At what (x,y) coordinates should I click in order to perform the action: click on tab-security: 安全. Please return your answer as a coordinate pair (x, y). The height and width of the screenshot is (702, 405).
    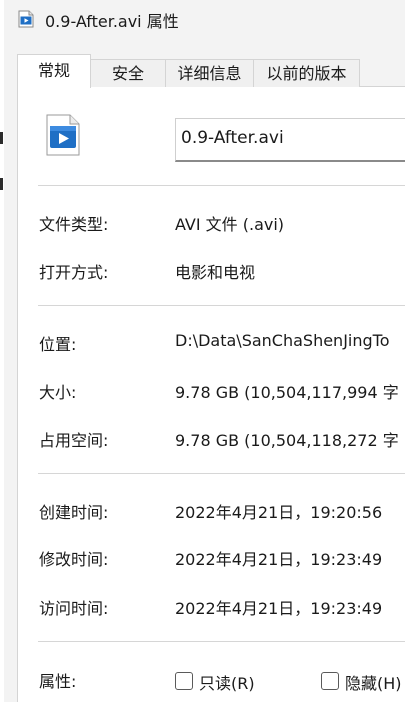
    Looking at the image, I should click on (128, 73).